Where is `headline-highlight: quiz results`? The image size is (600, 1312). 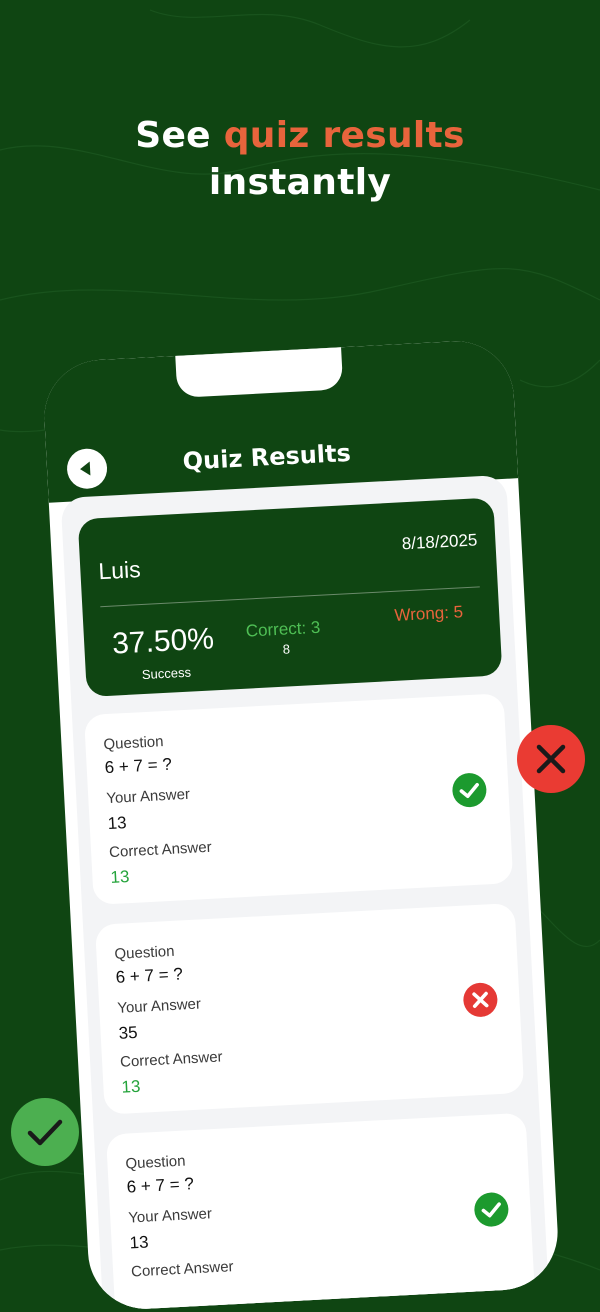 headline-highlight: quiz results is located at coordinates (344, 135).